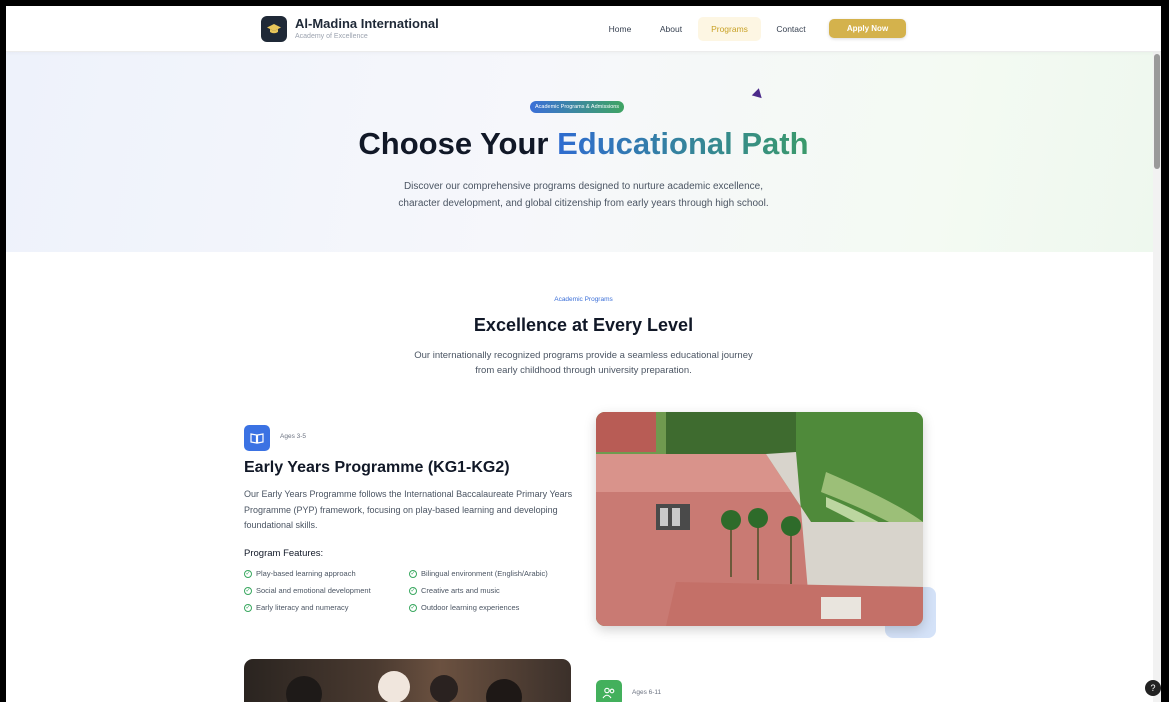 The image size is (1169, 702). Describe the element at coordinates (470, 607) in the screenshot. I see `feature-label: Outdoor learning experiences` at that location.